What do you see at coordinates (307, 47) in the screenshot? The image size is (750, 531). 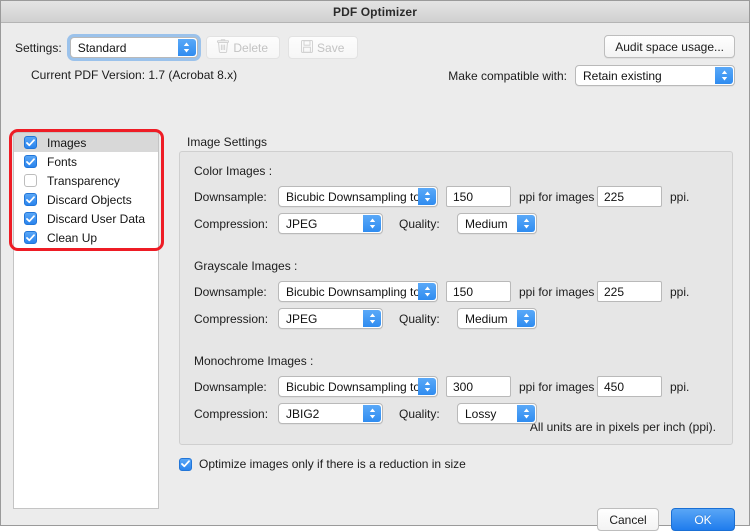 I see `floppy-disk-icon` at bounding box center [307, 47].